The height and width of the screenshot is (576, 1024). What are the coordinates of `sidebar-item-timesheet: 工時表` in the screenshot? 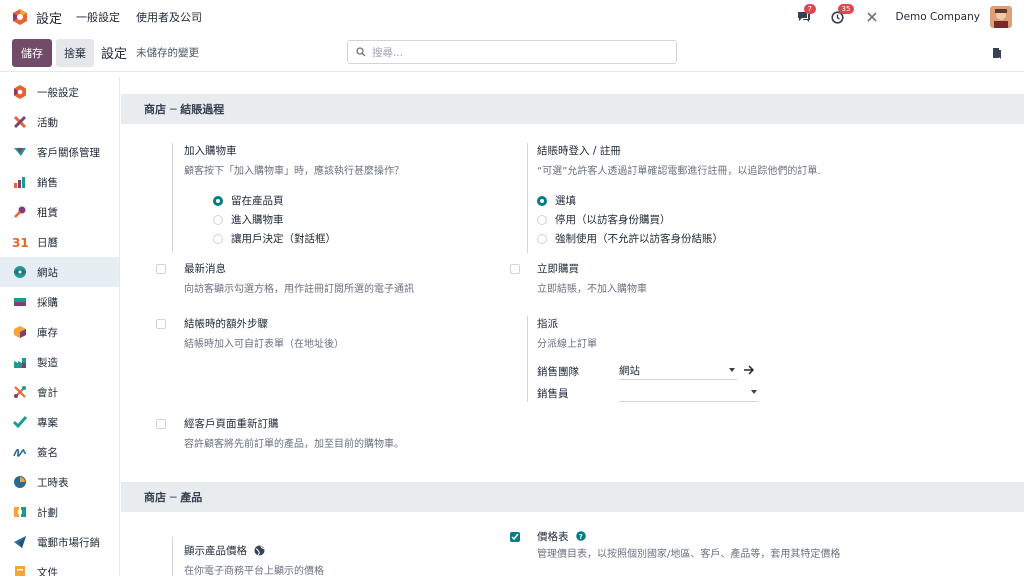 It's located at (59, 482).